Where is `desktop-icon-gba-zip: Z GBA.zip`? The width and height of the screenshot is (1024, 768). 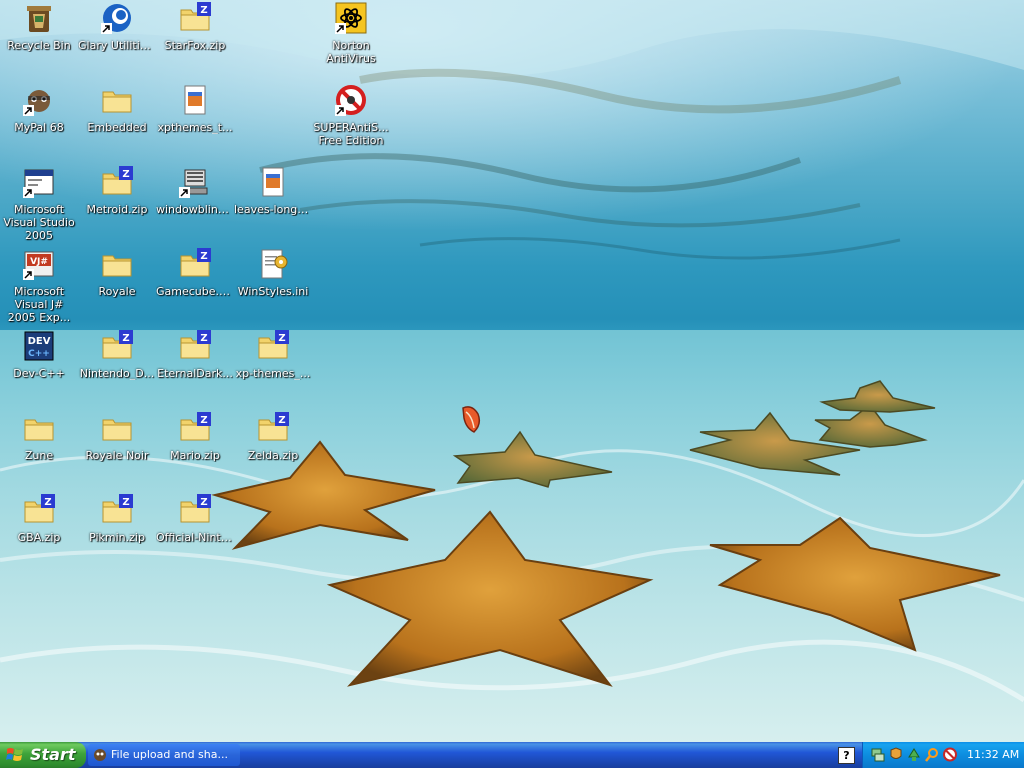
desktop-icon-gba-zip: Z GBA.zip is located at coordinates (39, 534).